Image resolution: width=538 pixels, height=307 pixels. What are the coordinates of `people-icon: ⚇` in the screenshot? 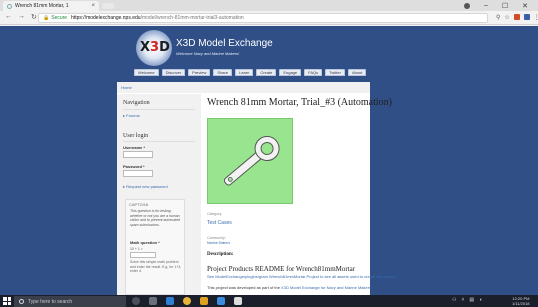 It's located at (454, 300).